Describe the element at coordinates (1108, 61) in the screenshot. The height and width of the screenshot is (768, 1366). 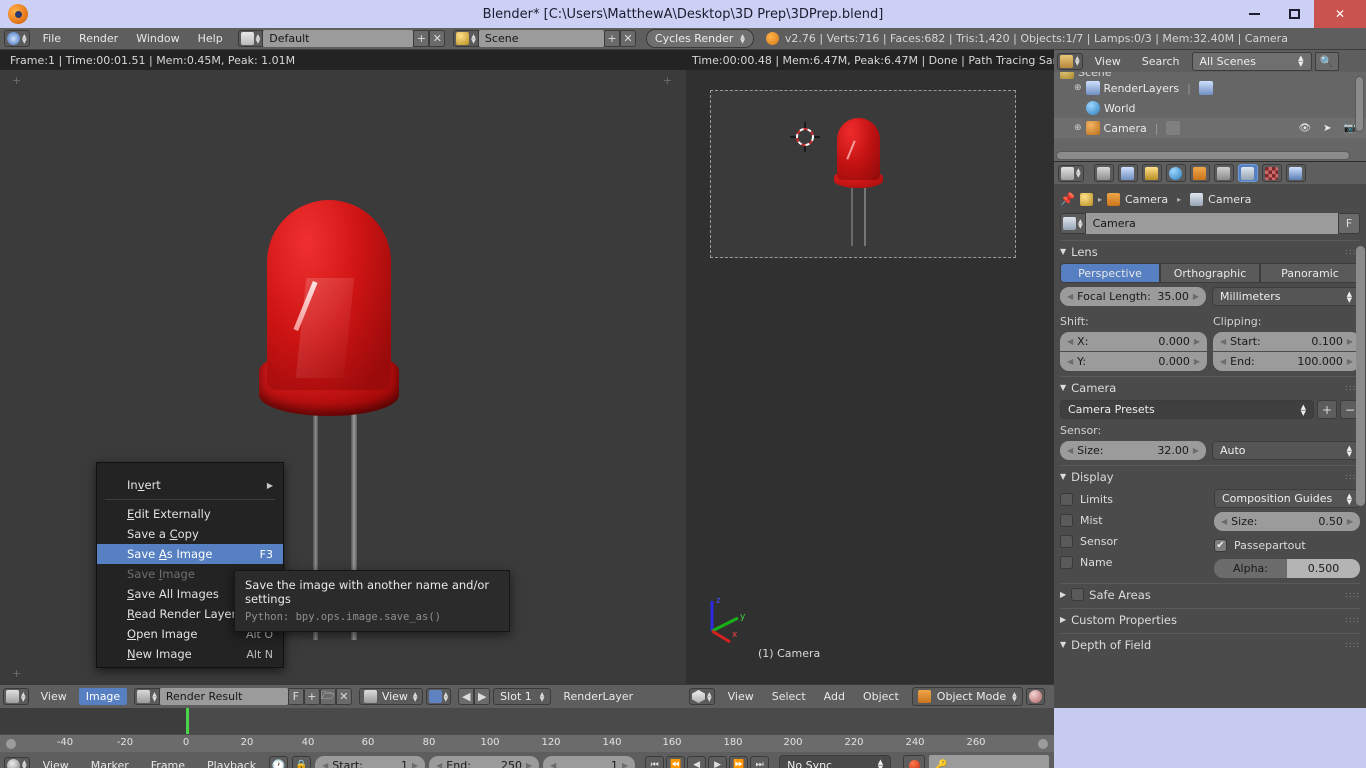
I see `outliner-view-menu: View` at that location.